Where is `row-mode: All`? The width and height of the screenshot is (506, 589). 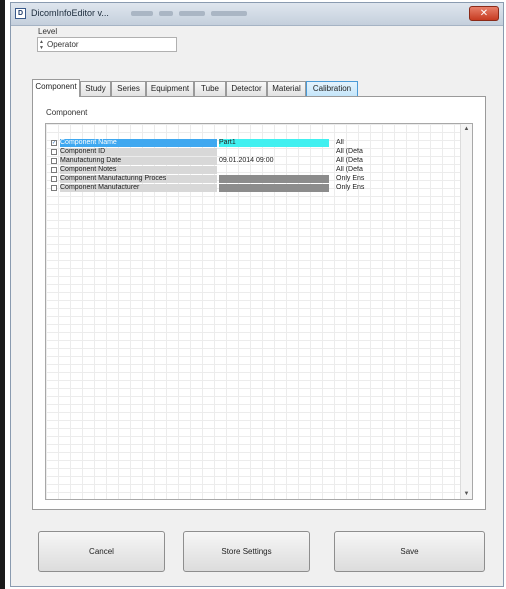
row-mode: All is located at coordinates (366, 143).